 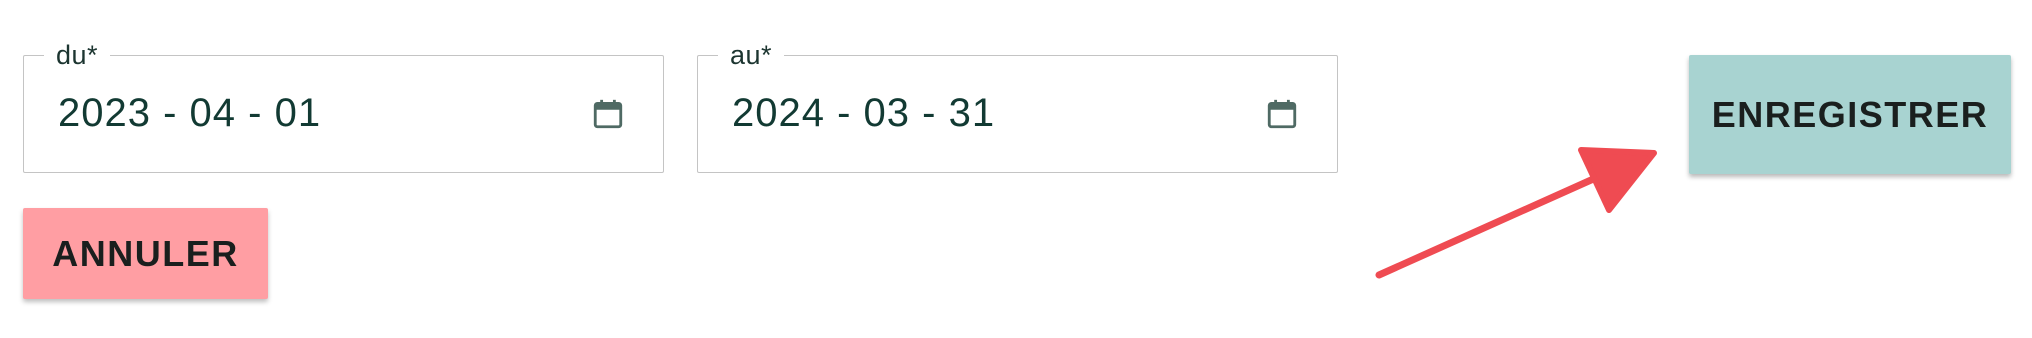 What do you see at coordinates (77, 55) in the screenshot?
I see `start-date-label: du*` at bounding box center [77, 55].